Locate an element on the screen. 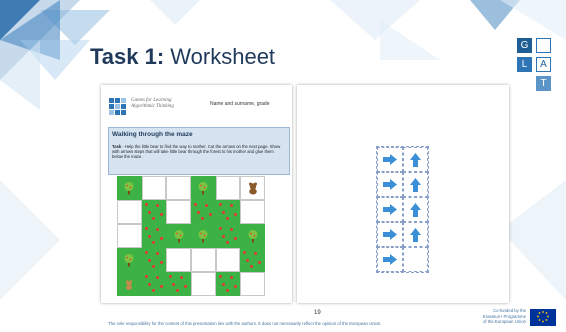 The image size is (566, 332). title-rest: Worksheet is located at coordinates (220, 56).